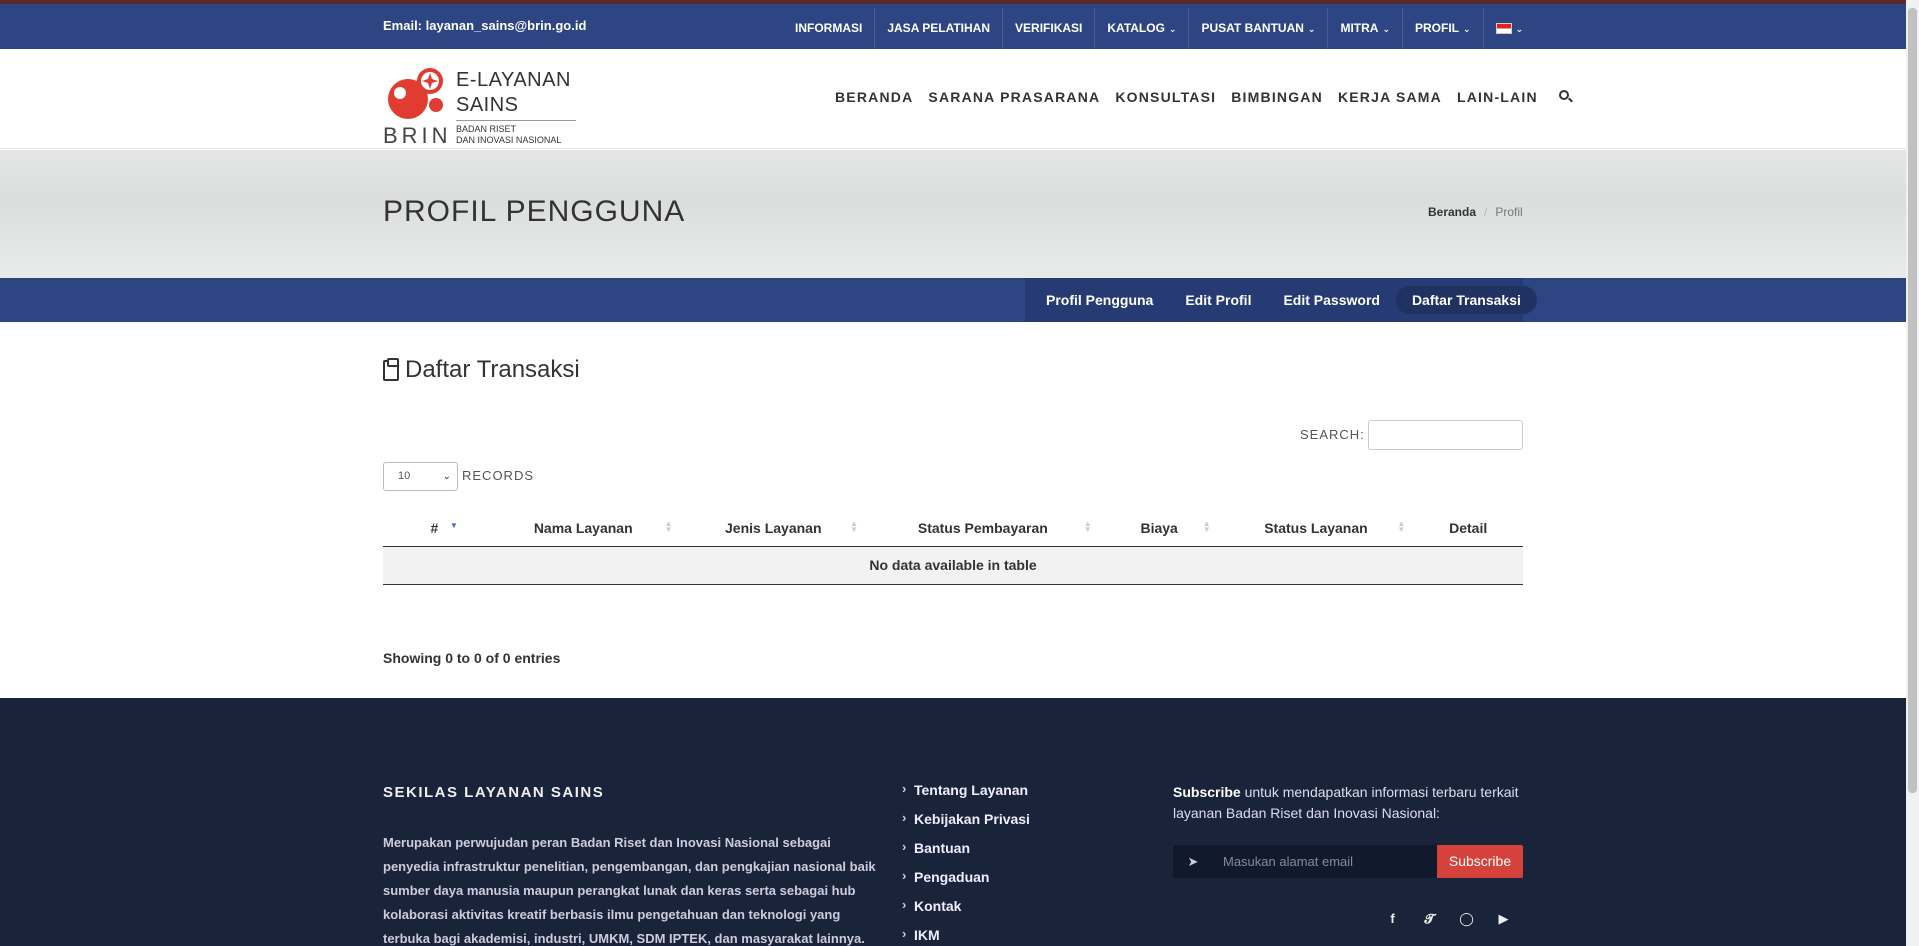 The height and width of the screenshot is (946, 1919). I want to click on section-title-text: Daftar Transaksi, so click(492, 369).